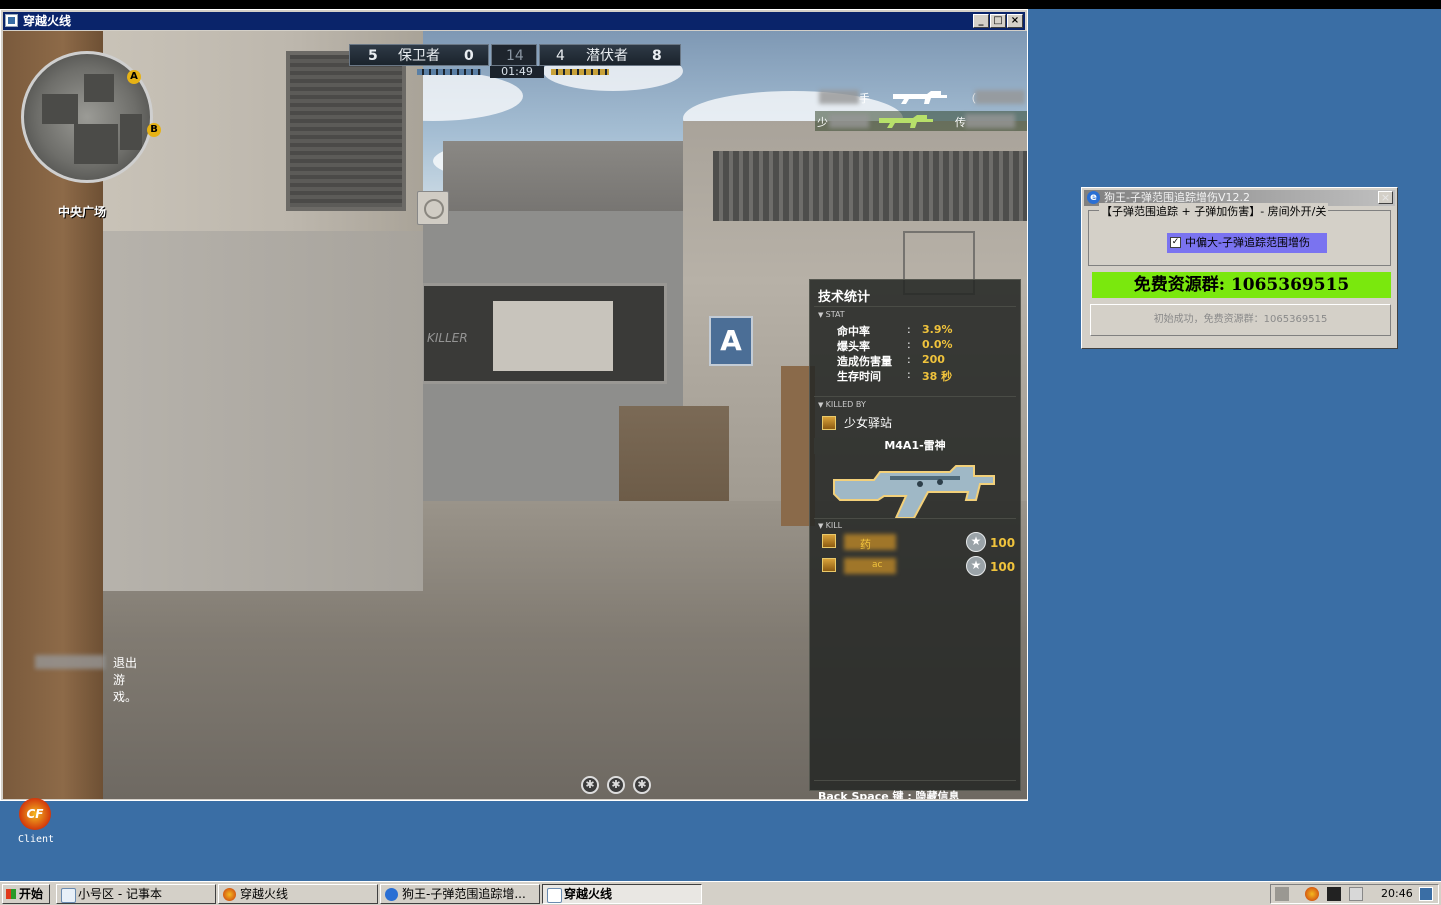  Describe the element at coordinates (1334, 894) in the screenshot. I see `app-tray-icon` at that location.